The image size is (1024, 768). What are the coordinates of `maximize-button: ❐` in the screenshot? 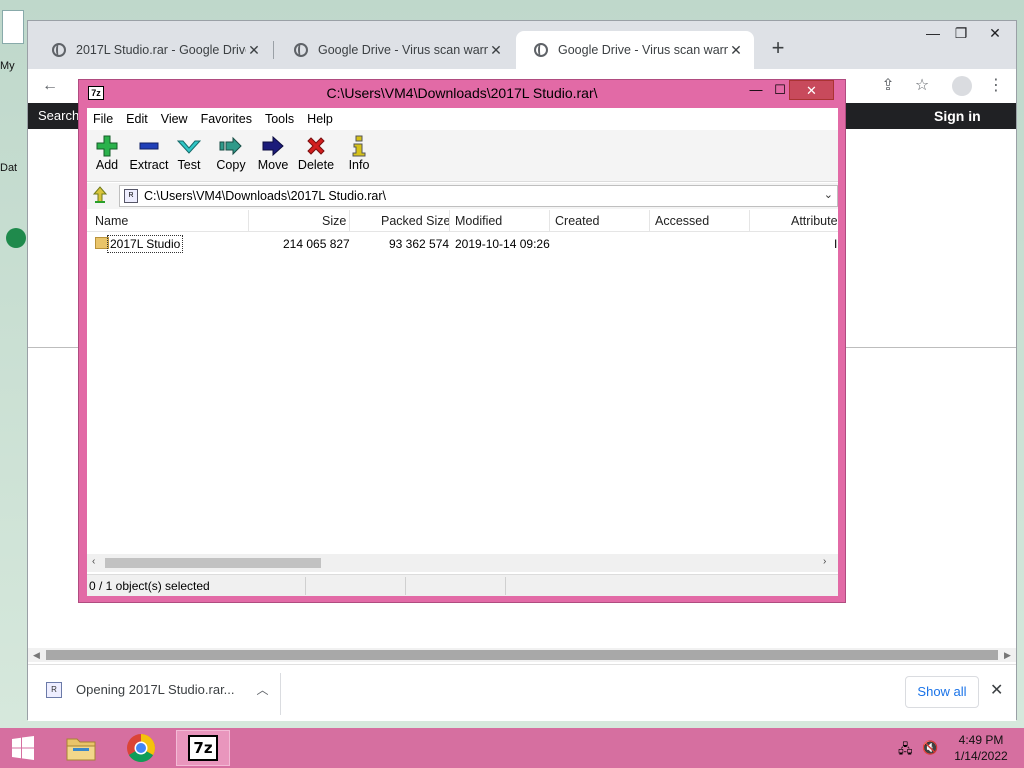 It's located at (961, 34).